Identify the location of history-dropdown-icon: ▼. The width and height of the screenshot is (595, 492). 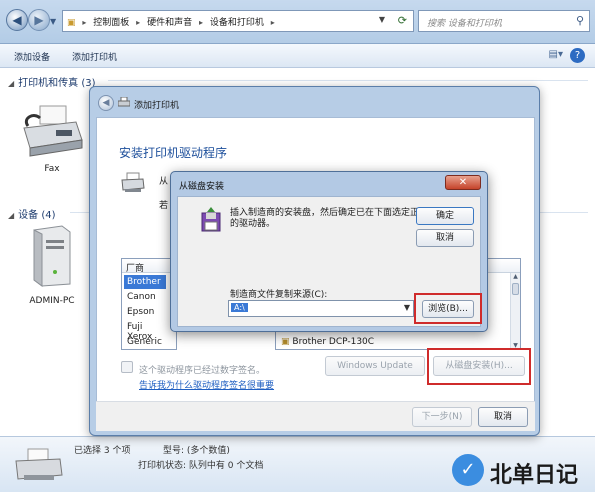
(53, 21).